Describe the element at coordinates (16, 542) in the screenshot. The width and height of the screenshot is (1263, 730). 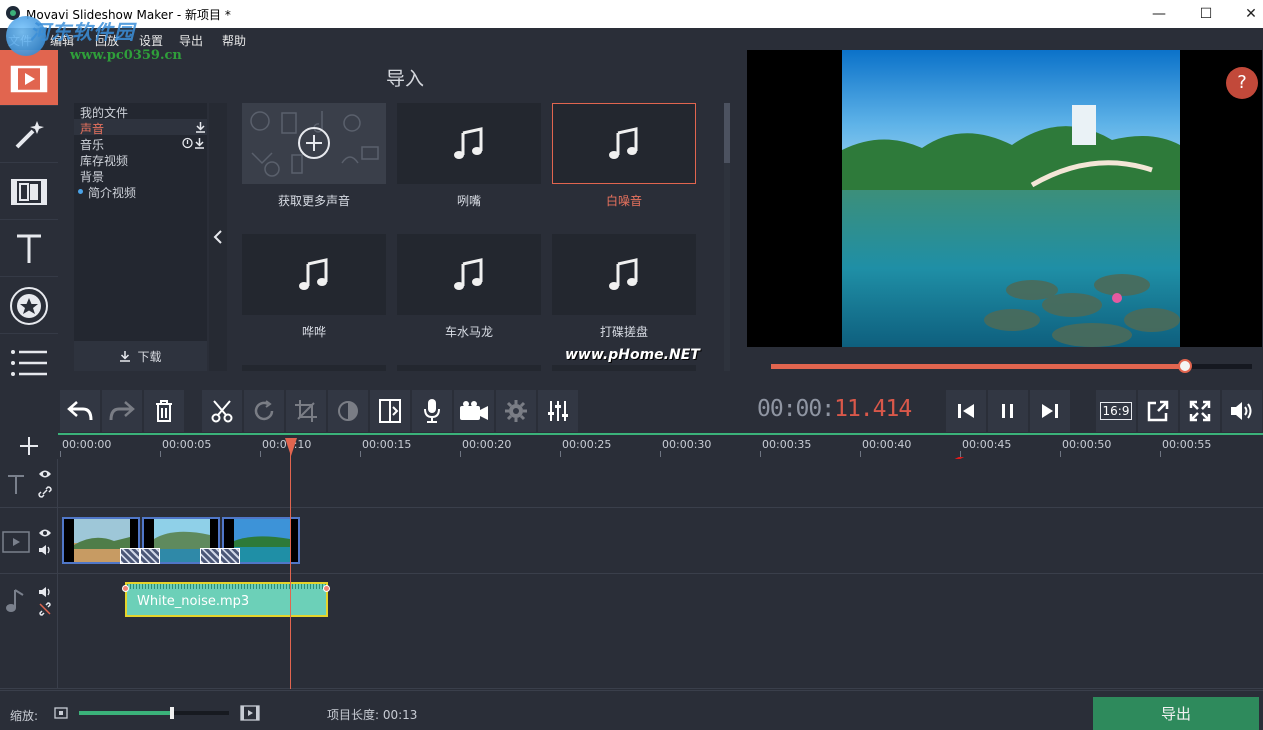
I see `video-track-icon` at that location.